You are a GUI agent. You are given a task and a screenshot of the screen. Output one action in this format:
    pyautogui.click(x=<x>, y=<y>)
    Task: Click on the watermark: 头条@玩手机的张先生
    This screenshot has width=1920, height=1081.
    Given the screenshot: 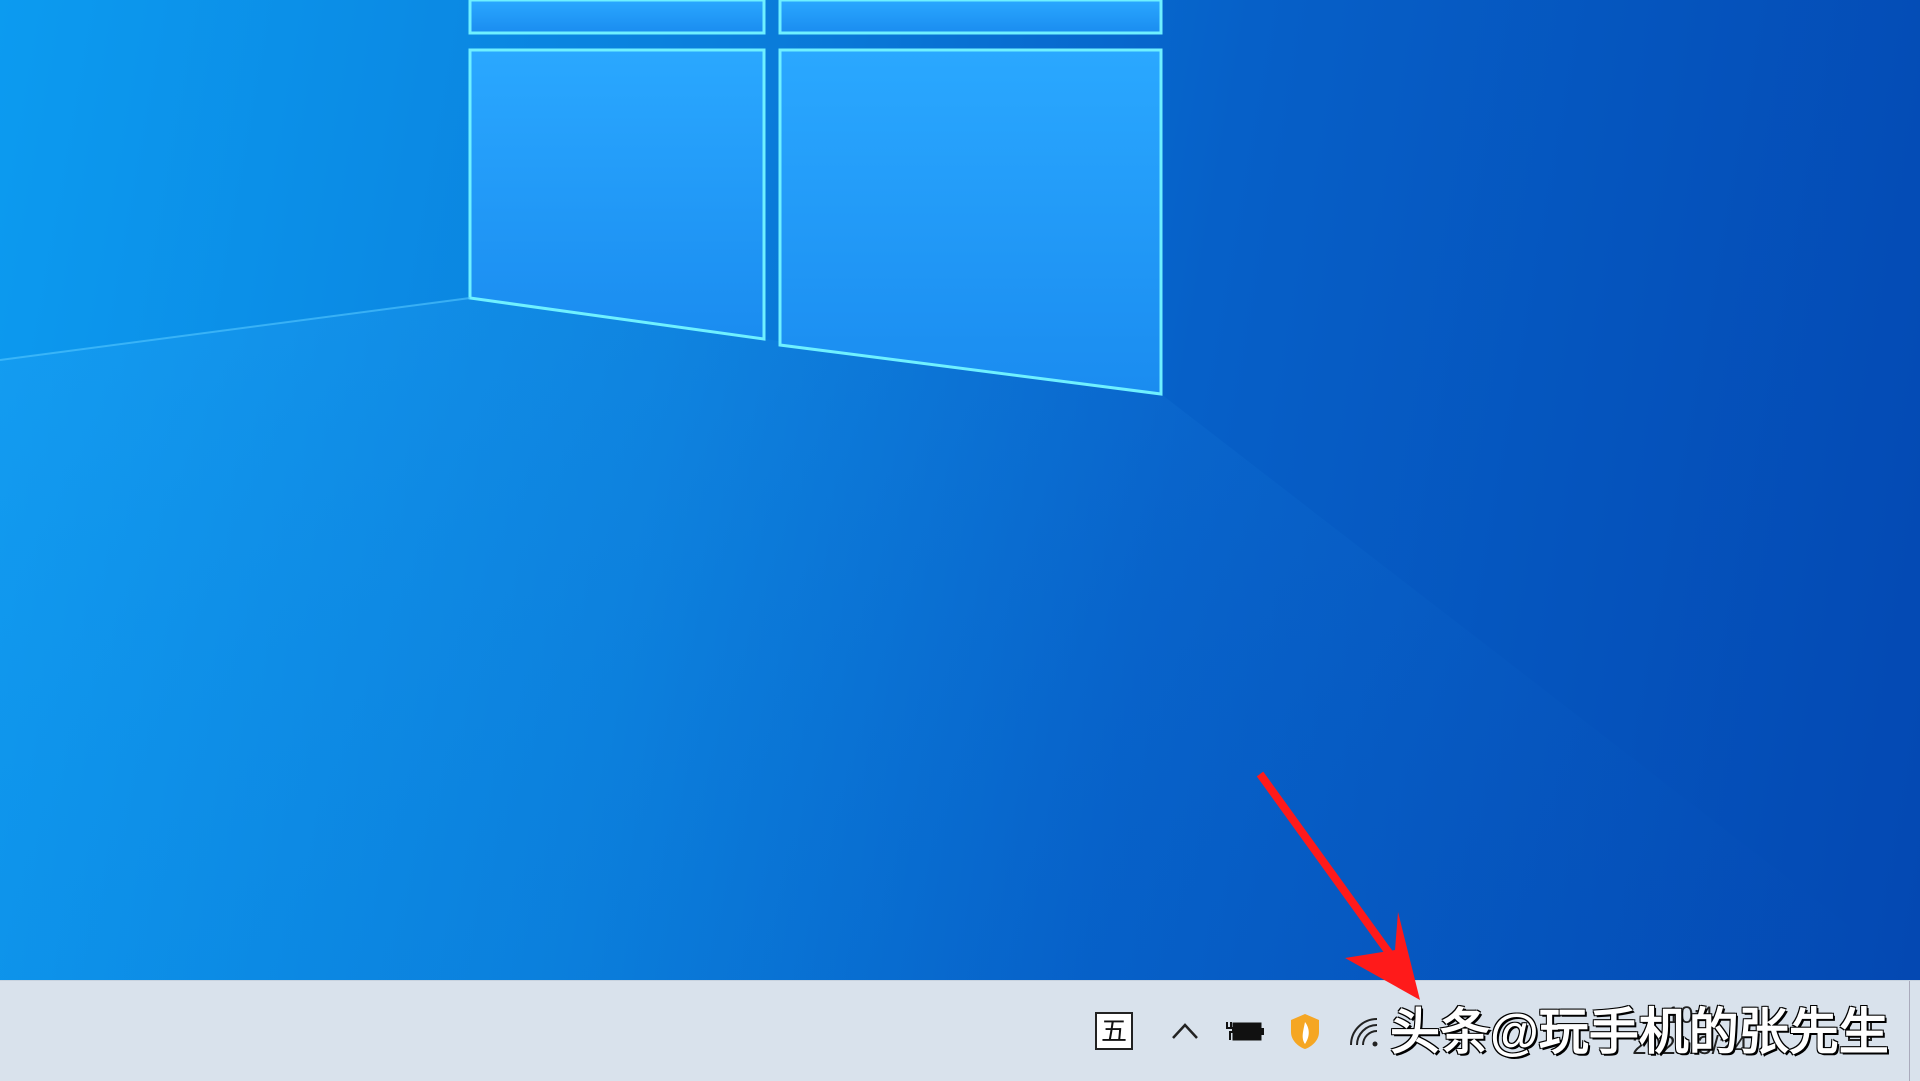 What is the action you would take?
    pyautogui.click(x=1639, y=1032)
    